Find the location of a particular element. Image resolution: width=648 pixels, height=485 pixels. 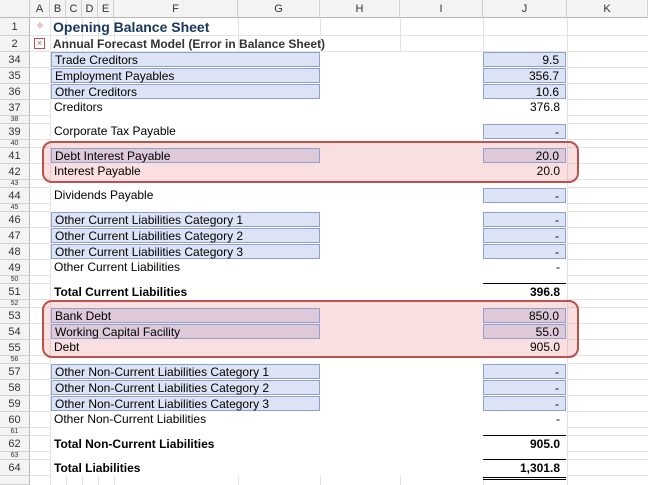

row-header-51: 51 is located at coordinates (15, 292).